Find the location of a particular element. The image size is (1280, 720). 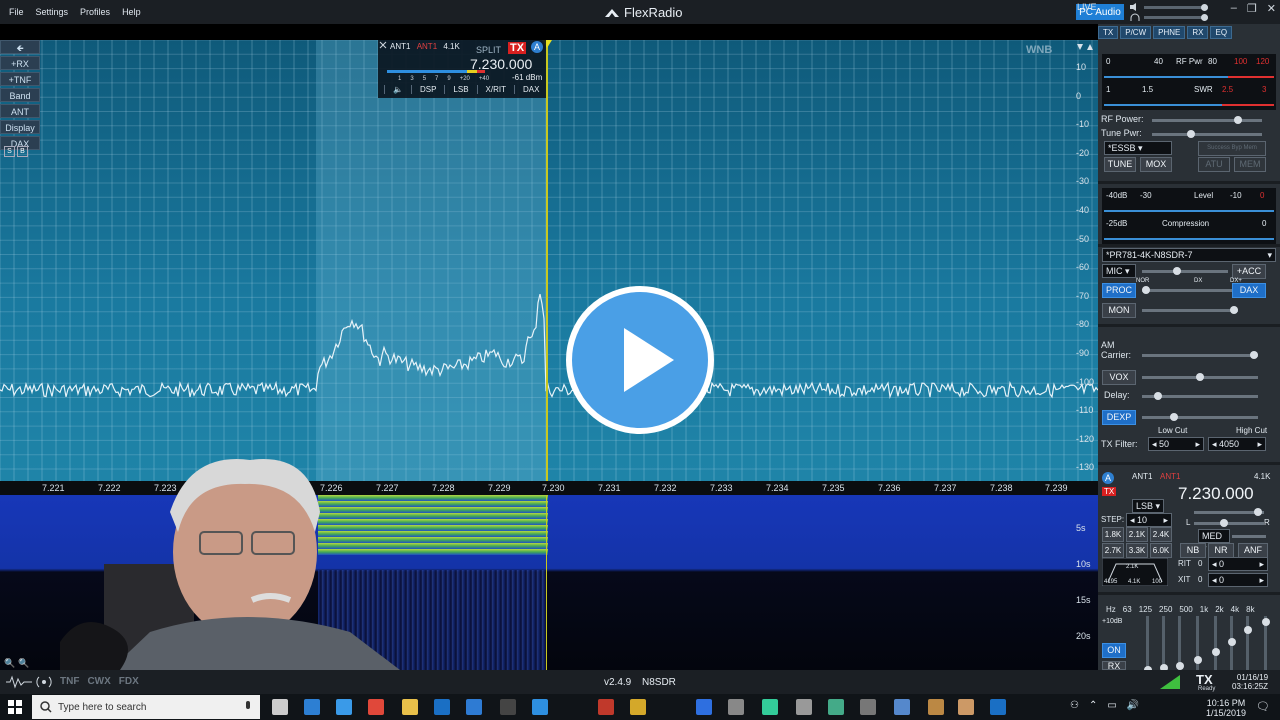

proc-knob is located at coordinates (1146, 290).